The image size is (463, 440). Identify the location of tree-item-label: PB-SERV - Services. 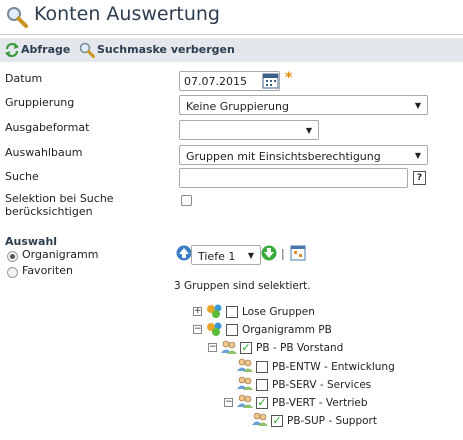
(322, 385).